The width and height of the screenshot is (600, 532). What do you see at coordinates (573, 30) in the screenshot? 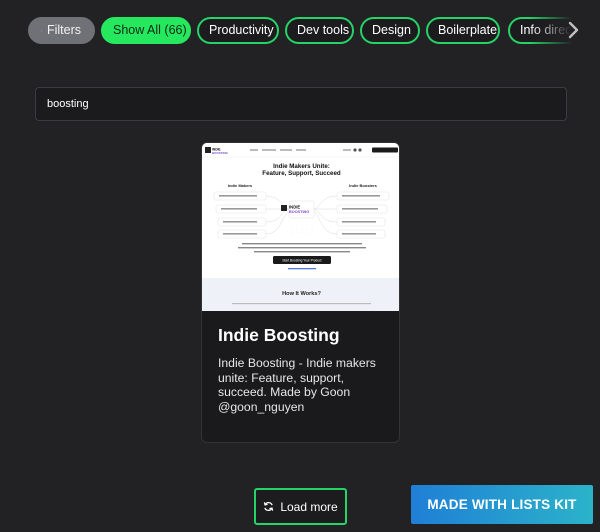
I see `chevron-right-icon` at bounding box center [573, 30].